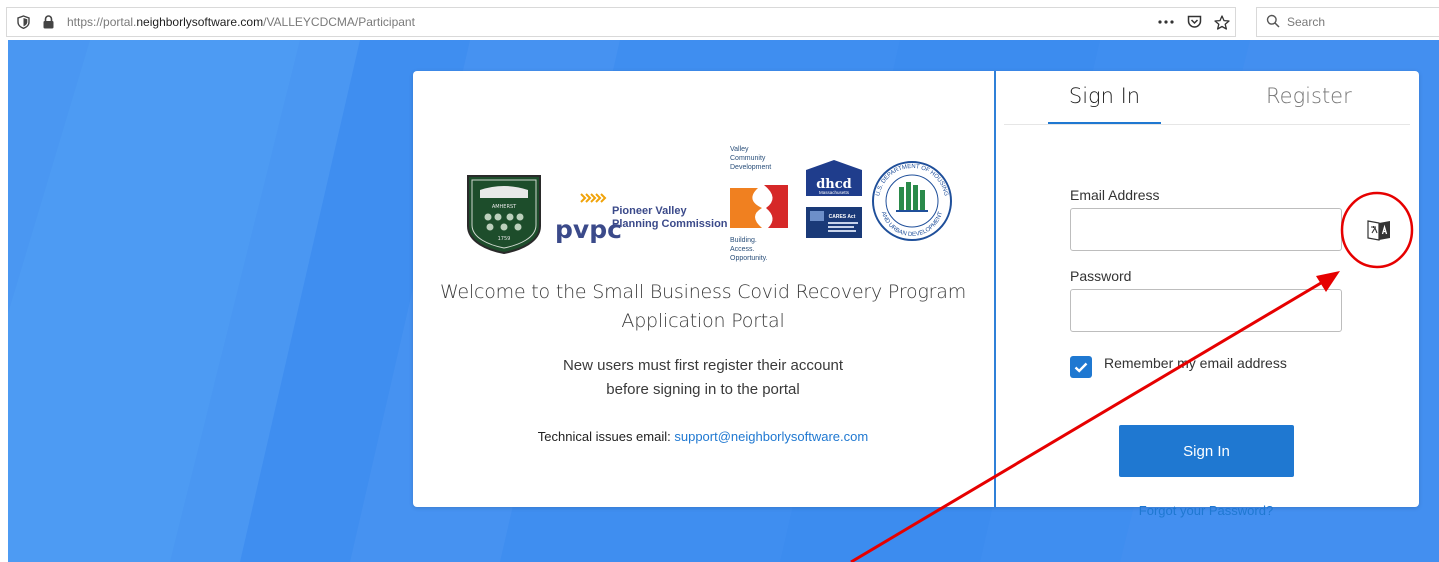 This screenshot has width=1439, height=562. What do you see at coordinates (670, 224) in the screenshot?
I see `pvpc-name-line2: Planning Commission` at bounding box center [670, 224].